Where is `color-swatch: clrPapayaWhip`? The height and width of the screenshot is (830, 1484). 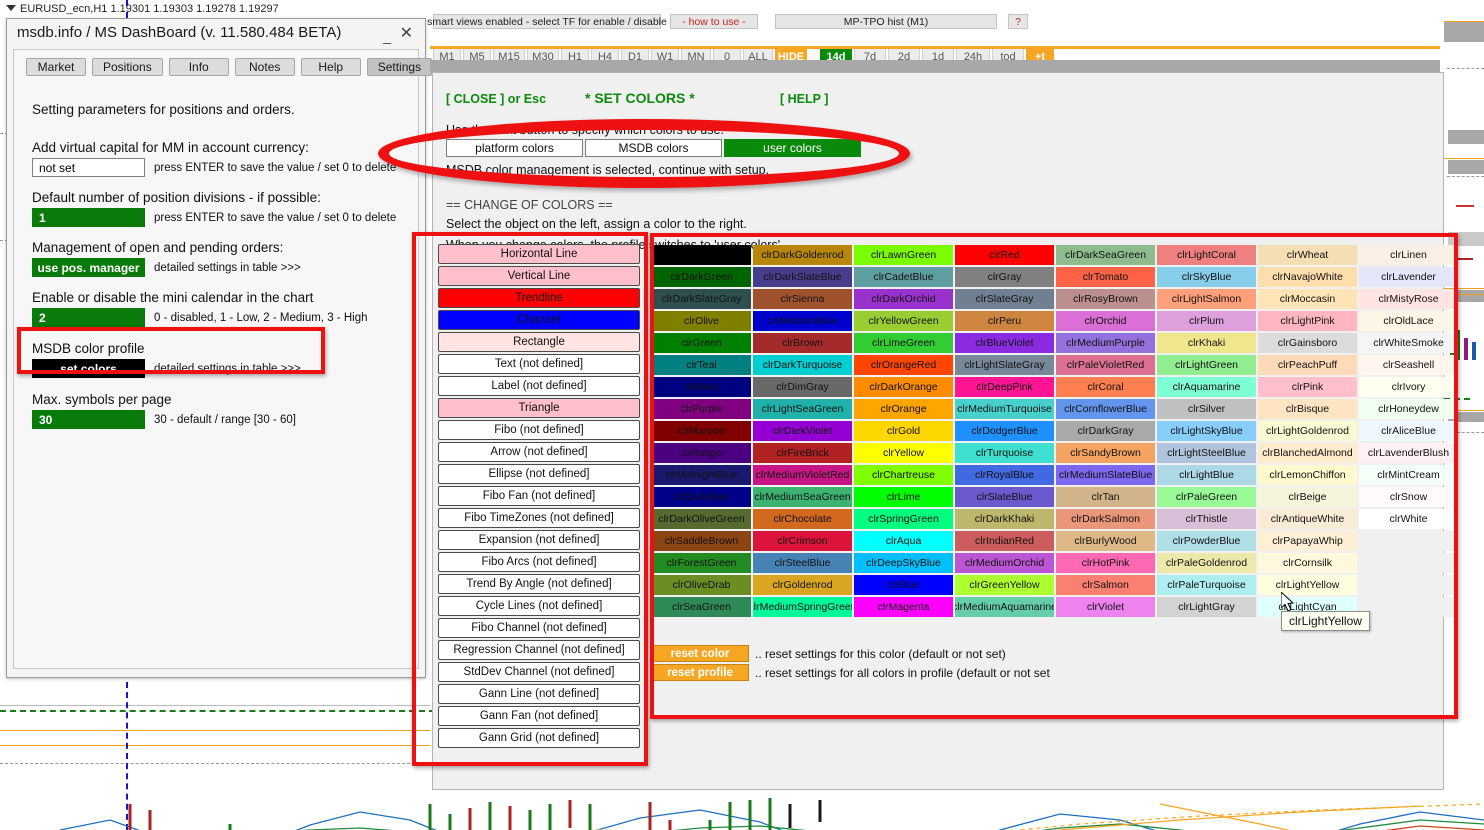 color-swatch: clrPapayaWhip is located at coordinates (1307, 541).